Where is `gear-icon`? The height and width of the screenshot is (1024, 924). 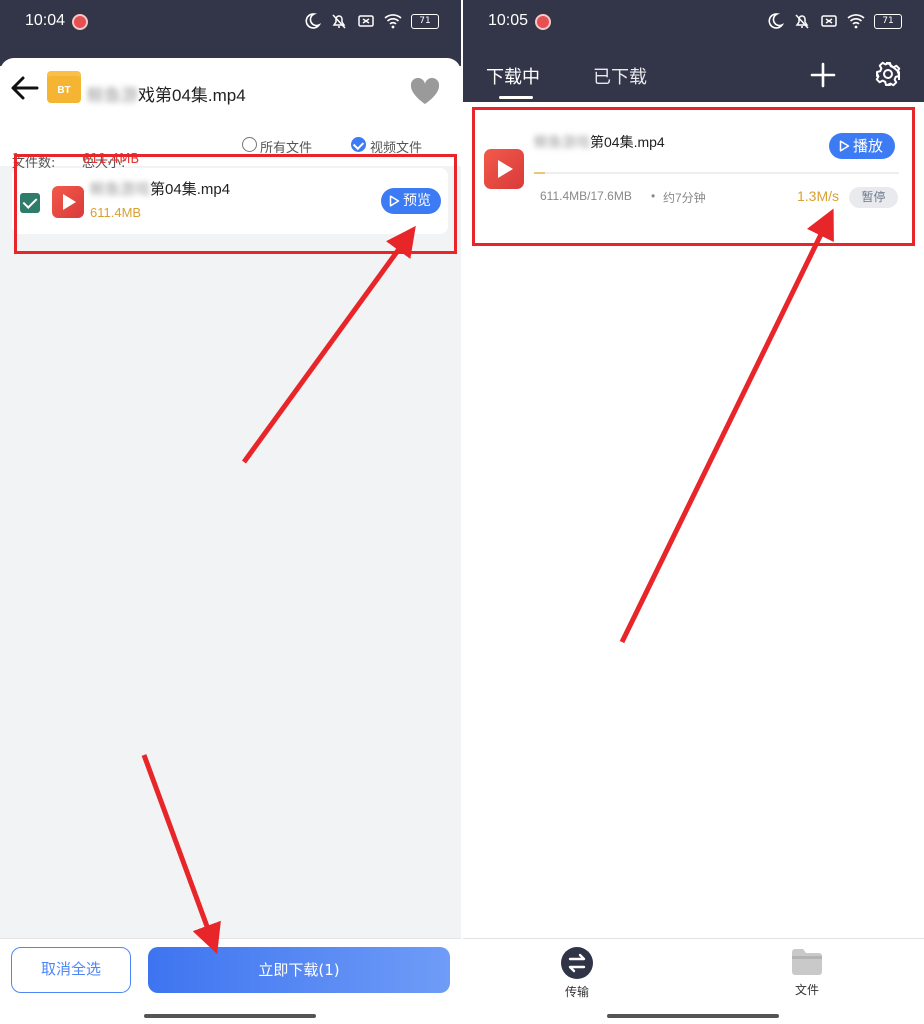 gear-icon is located at coordinates (888, 74).